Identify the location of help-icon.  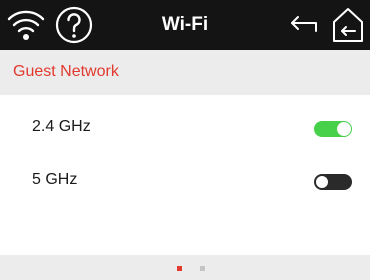
(74, 25).